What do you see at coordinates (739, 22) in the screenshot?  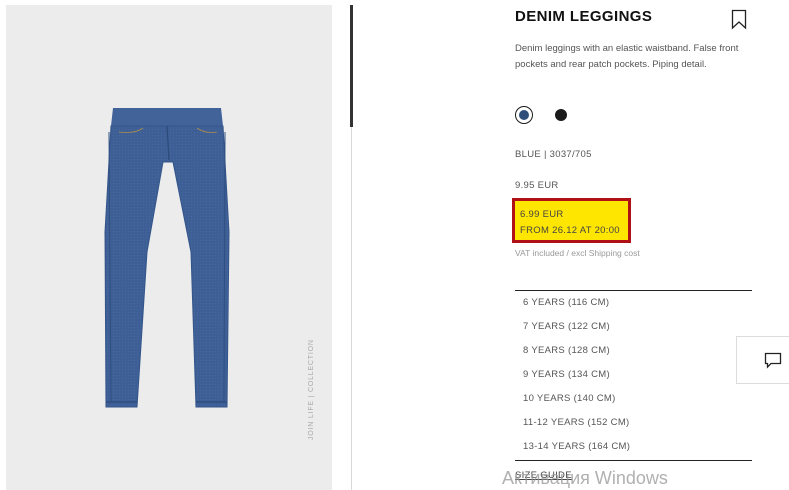 I see `bookmark-icon` at bounding box center [739, 22].